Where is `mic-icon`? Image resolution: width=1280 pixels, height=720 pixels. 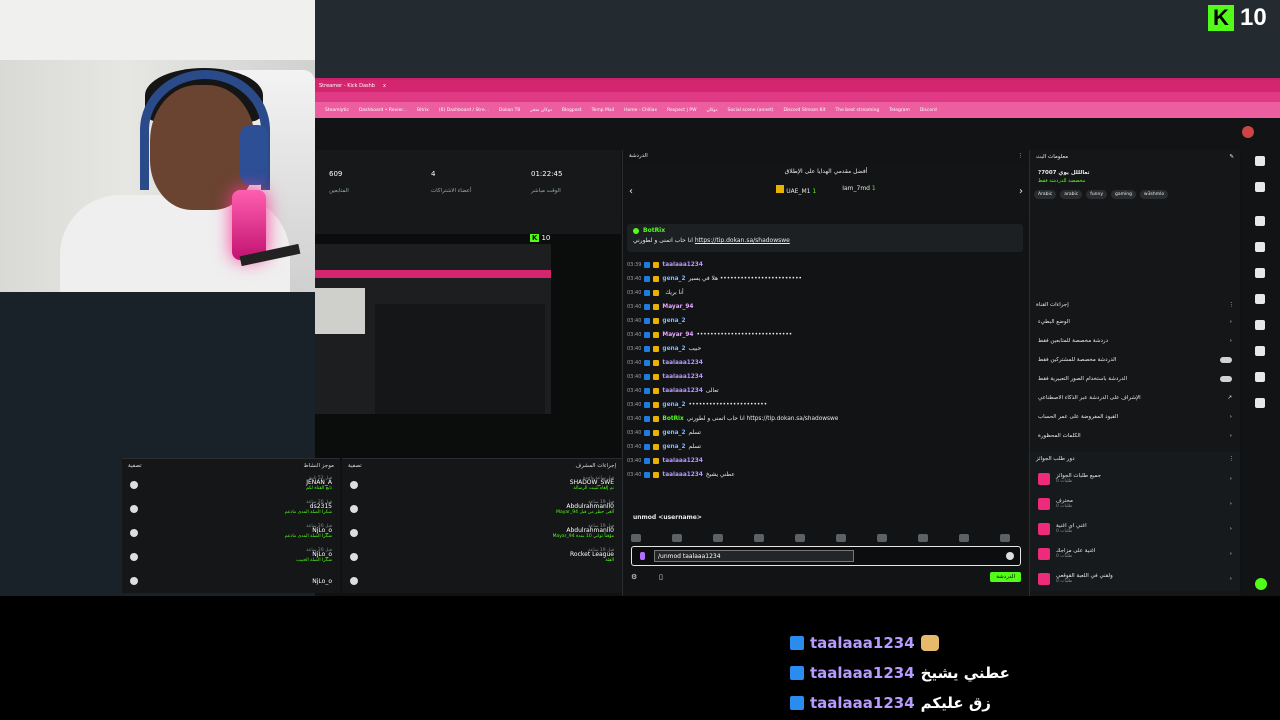 mic-icon is located at coordinates (642, 556).